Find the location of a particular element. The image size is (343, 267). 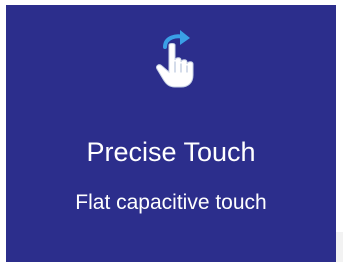

feature-title: Precise Touch is located at coordinates (171, 152).